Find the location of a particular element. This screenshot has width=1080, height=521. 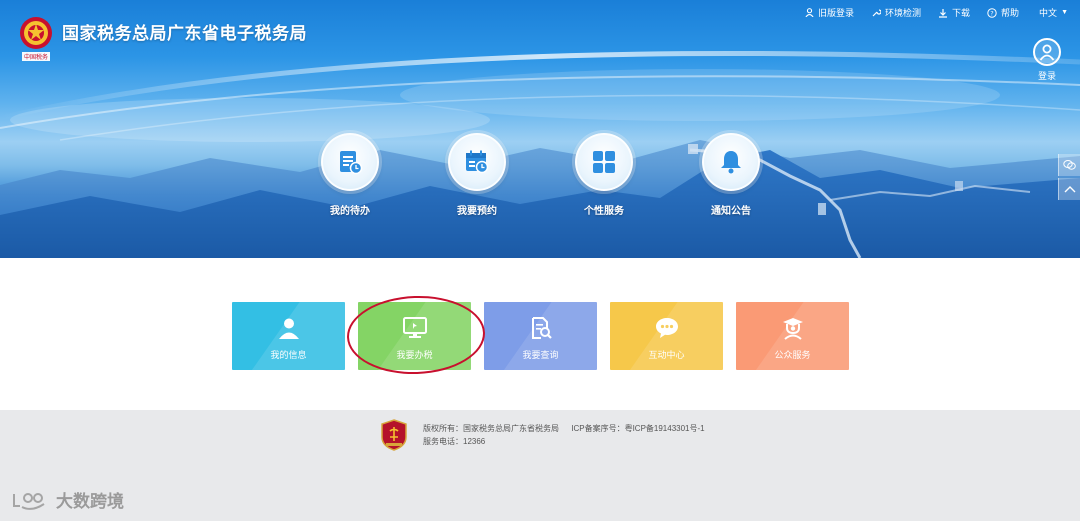

hero-item-appointment-circle is located at coordinates (477, 162).